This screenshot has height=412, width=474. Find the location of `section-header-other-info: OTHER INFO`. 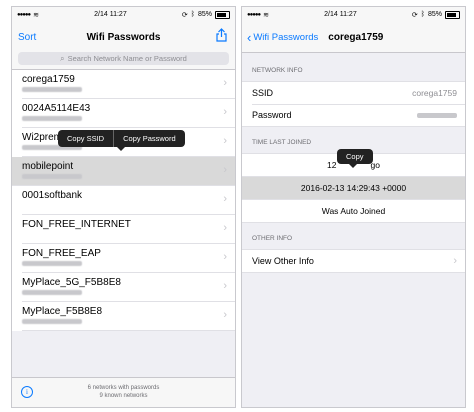

section-header-other-info: OTHER INFO is located at coordinates (272, 238).